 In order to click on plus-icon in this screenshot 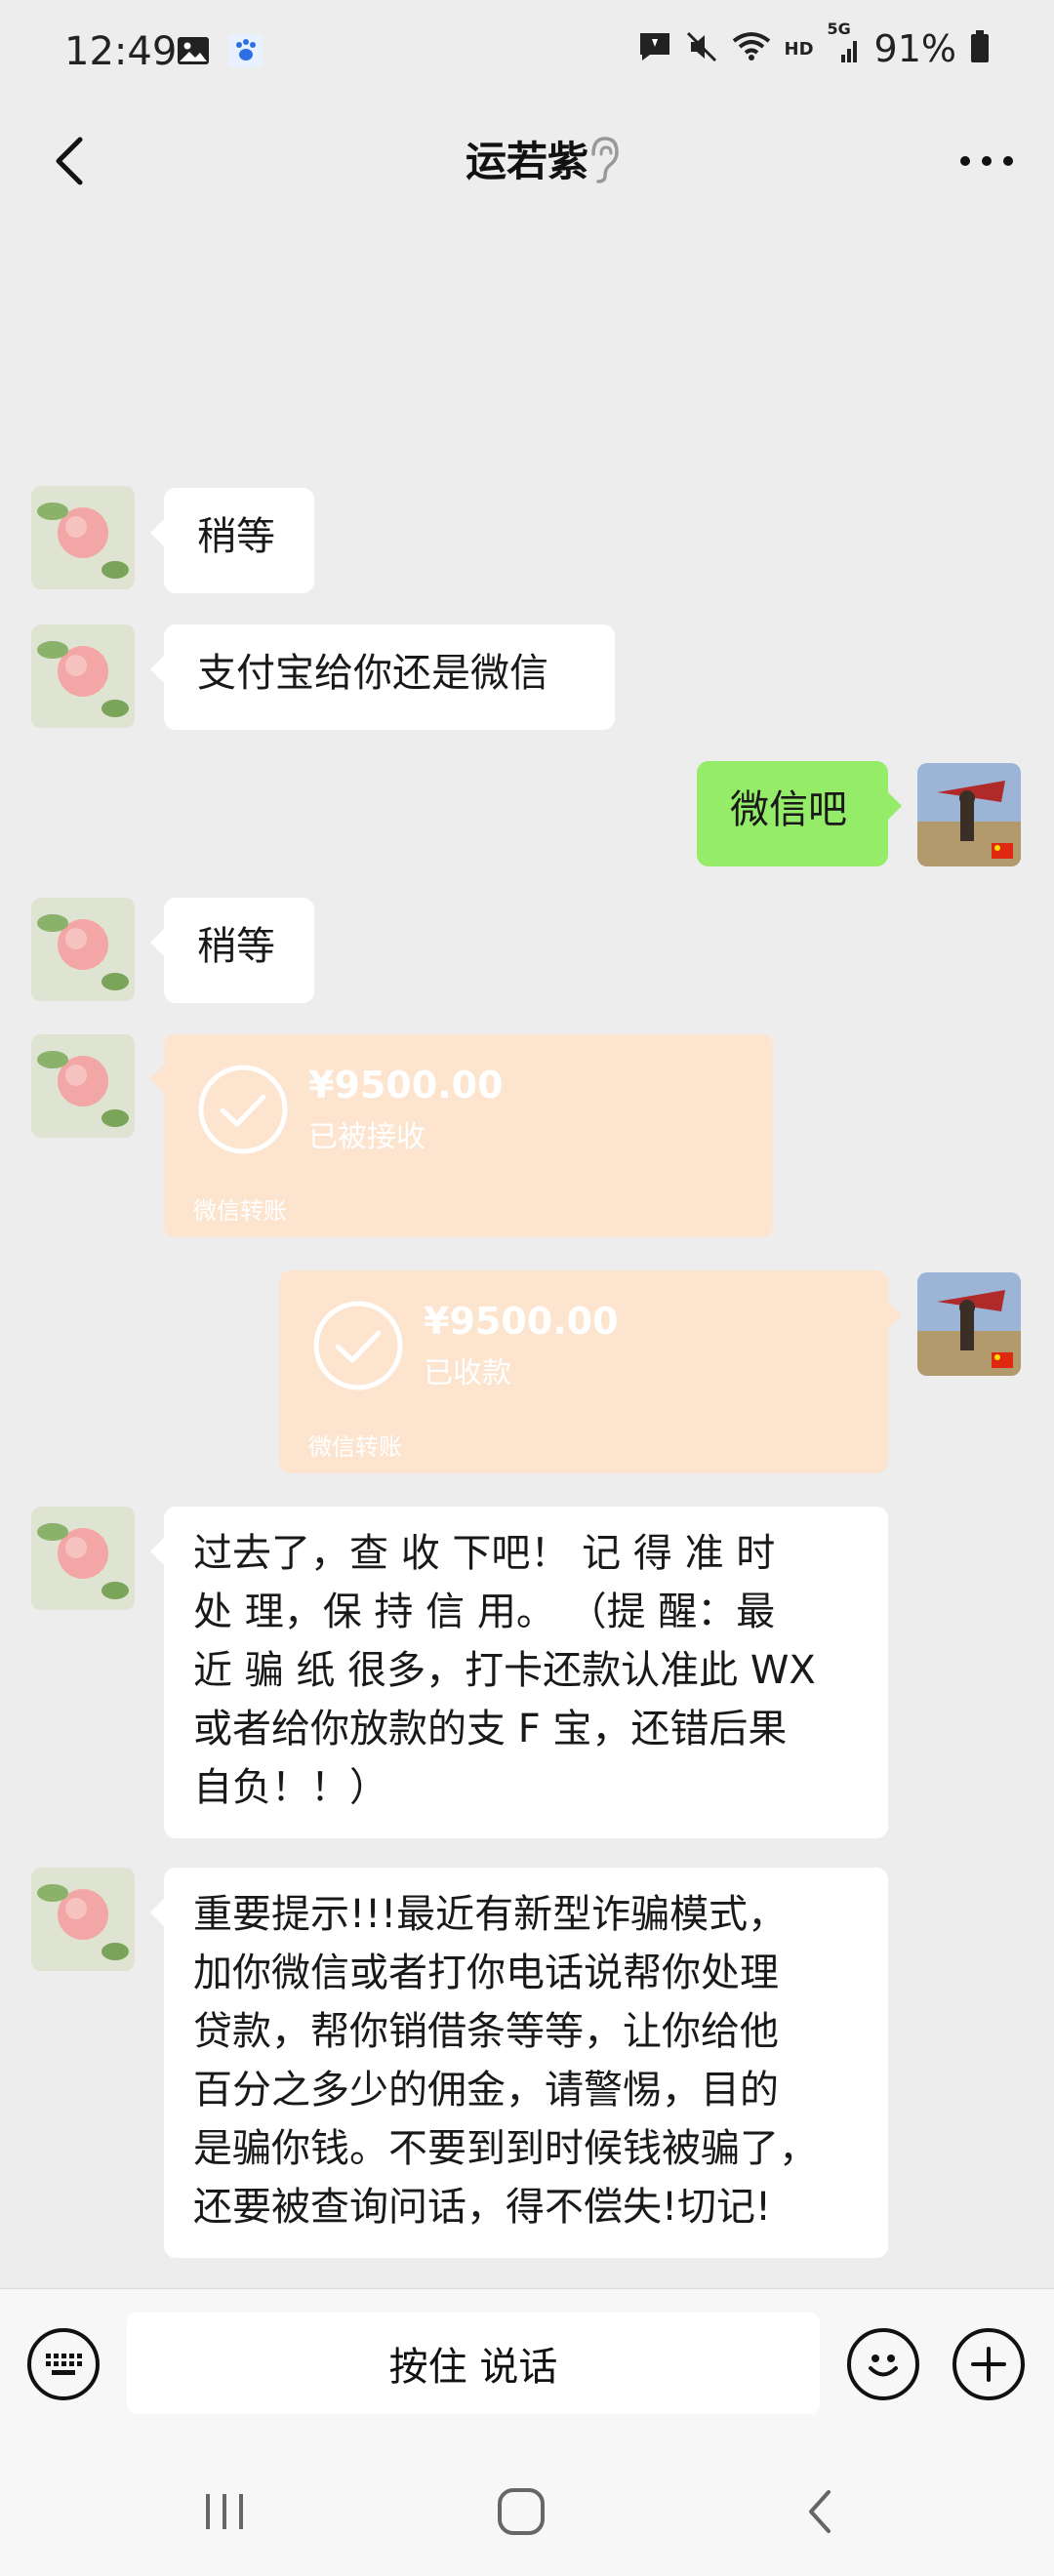, I will do `click(988, 2364)`.